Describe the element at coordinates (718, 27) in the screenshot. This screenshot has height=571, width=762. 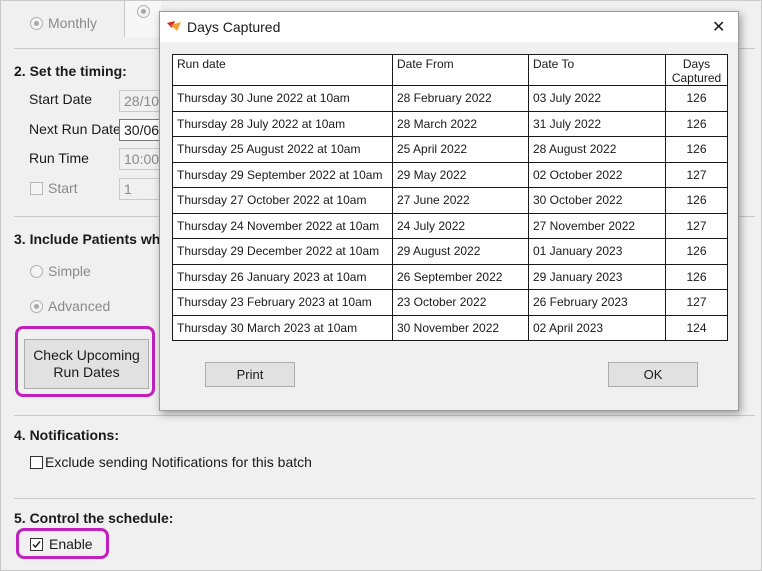
I see `close-icon: ✕` at that location.